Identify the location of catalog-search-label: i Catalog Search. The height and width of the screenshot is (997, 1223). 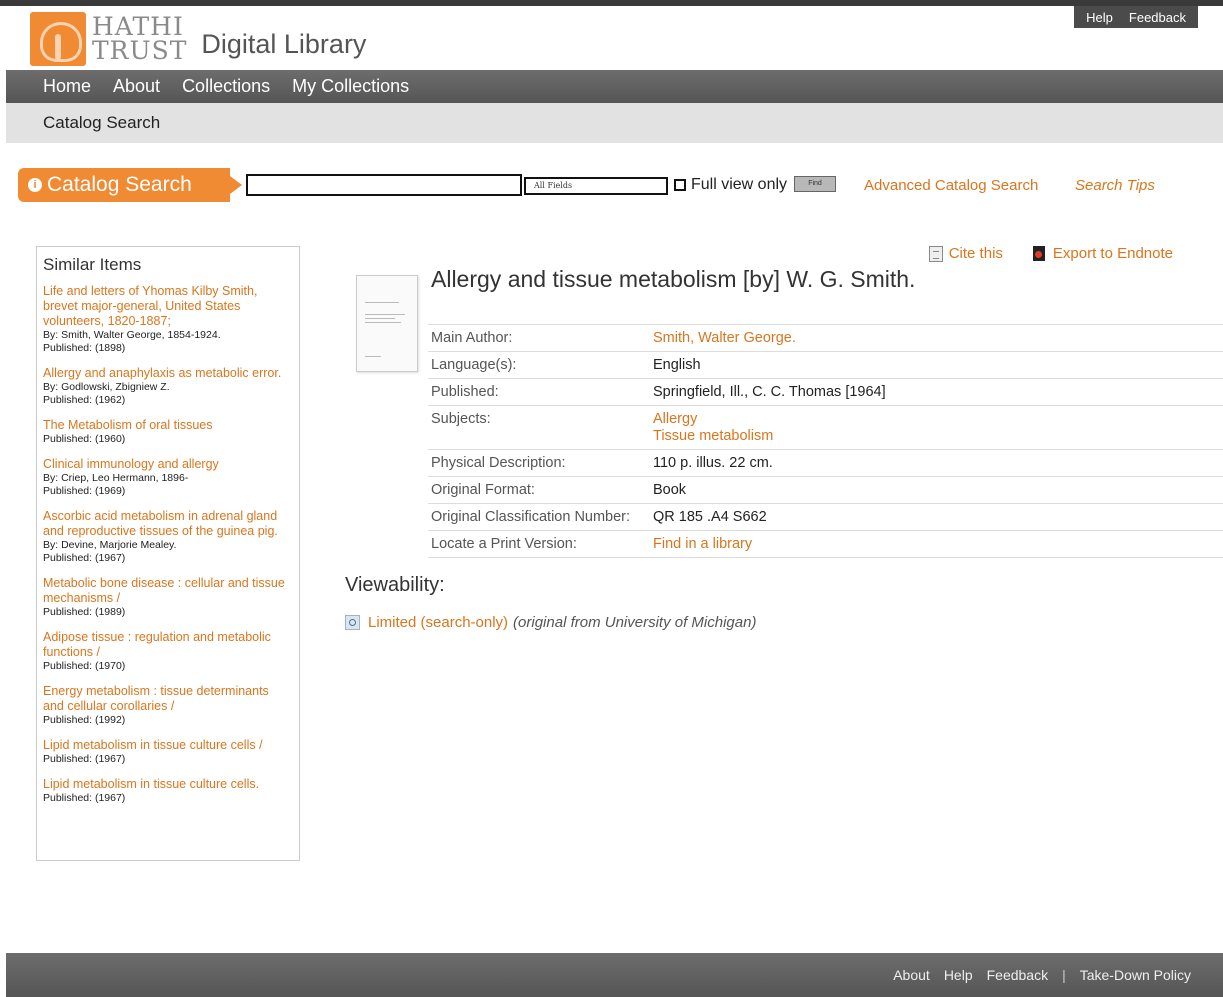
(130, 185).